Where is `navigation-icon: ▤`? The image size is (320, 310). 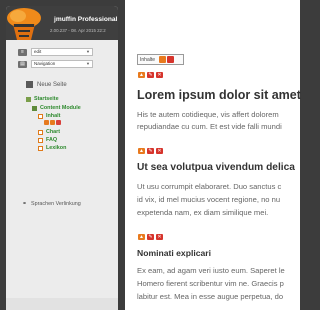
navigation-icon: ▤ is located at coordinates (22, 64).